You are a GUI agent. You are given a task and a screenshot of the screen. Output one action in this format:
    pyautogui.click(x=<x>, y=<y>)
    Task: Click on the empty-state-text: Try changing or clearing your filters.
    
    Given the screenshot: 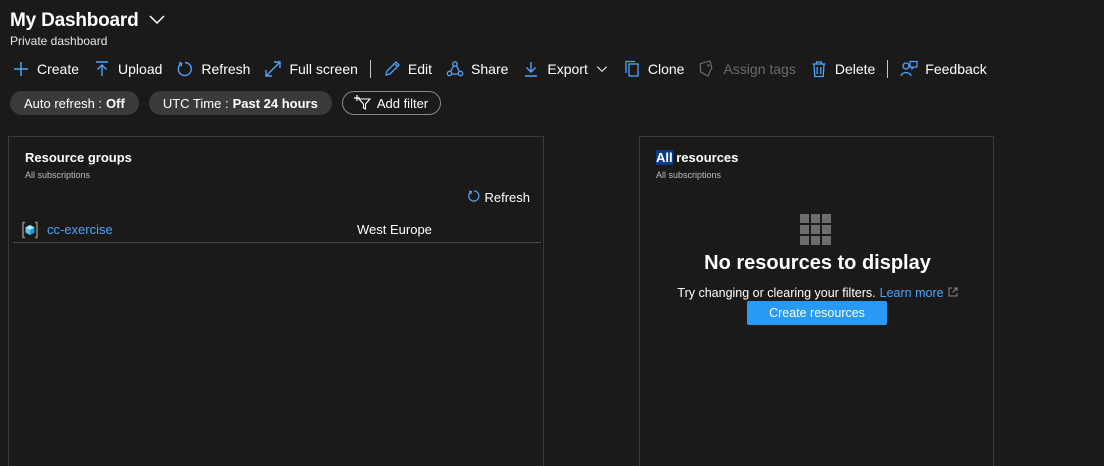 What is the action you would take?
    pyautogui.click(x=776, y=293)
    